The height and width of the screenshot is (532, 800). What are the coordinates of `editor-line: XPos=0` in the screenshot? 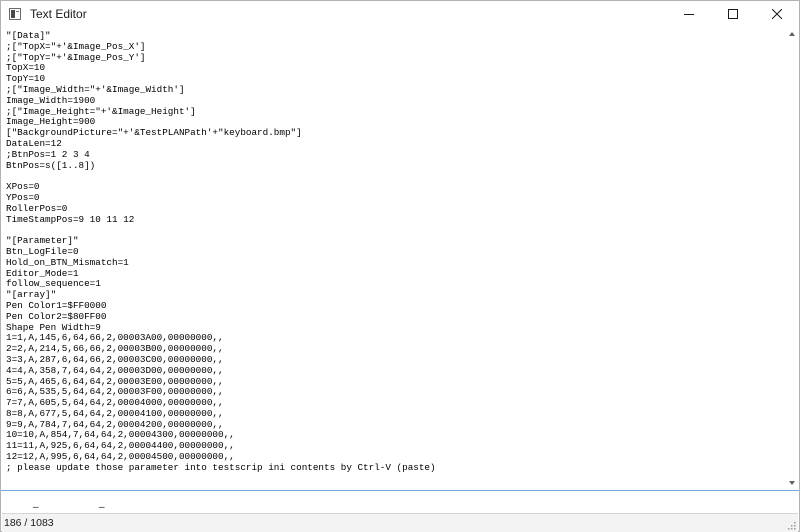 It's located at (395, 187).